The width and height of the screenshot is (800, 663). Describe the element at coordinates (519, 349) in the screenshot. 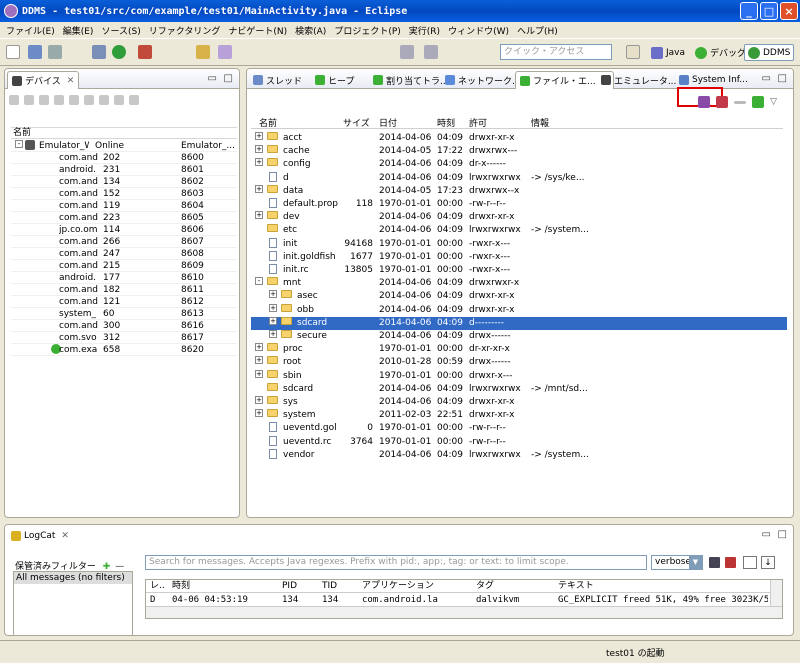

I see `folder-row: + proc 1970-01-01 00:00 dr-xr-xr-x` at that location.